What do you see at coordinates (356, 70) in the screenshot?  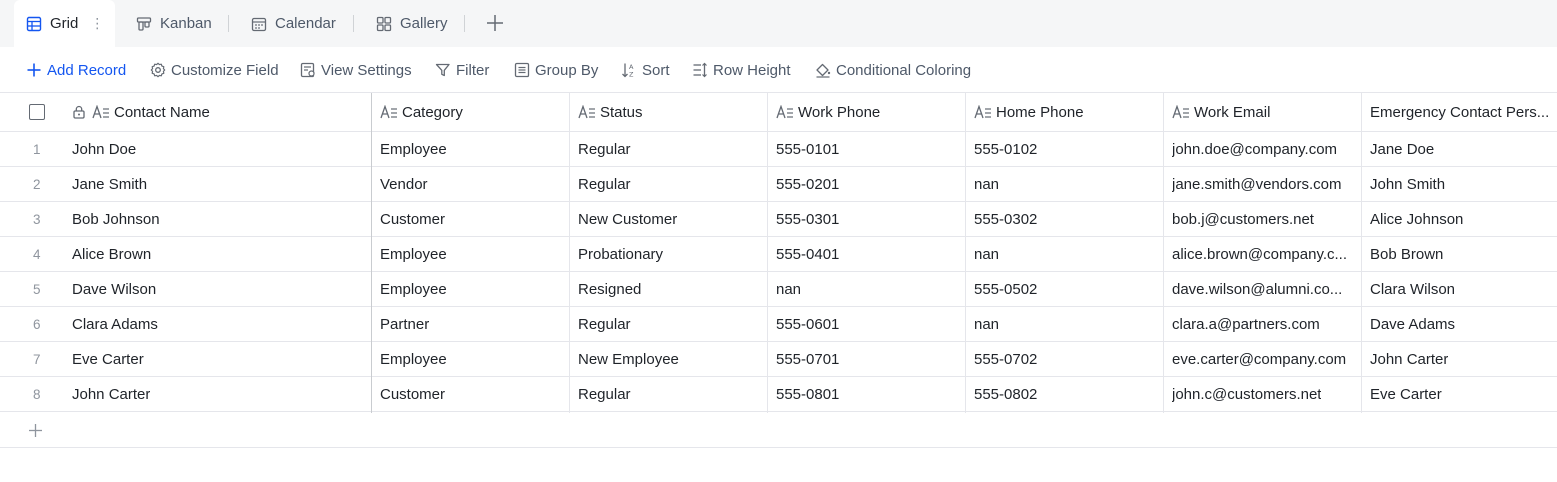 I see `view-settings-button: View Settings` at bounding box center [356, 70].